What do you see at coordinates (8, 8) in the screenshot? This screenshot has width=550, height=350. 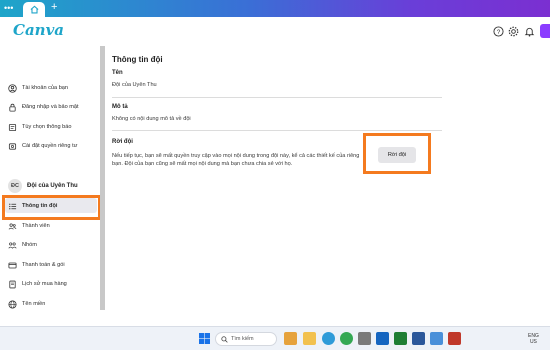 I see `browser-menu-dots: •••` at bounding box center [8, 8].